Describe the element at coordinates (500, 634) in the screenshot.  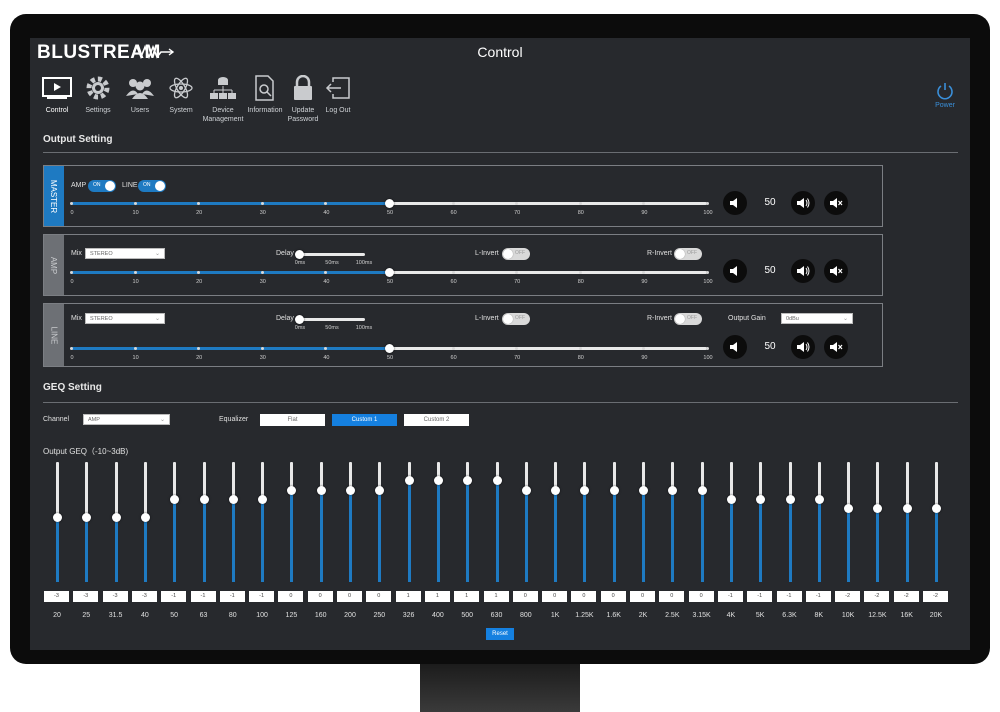
I see `reset-button: Reset` at that location.